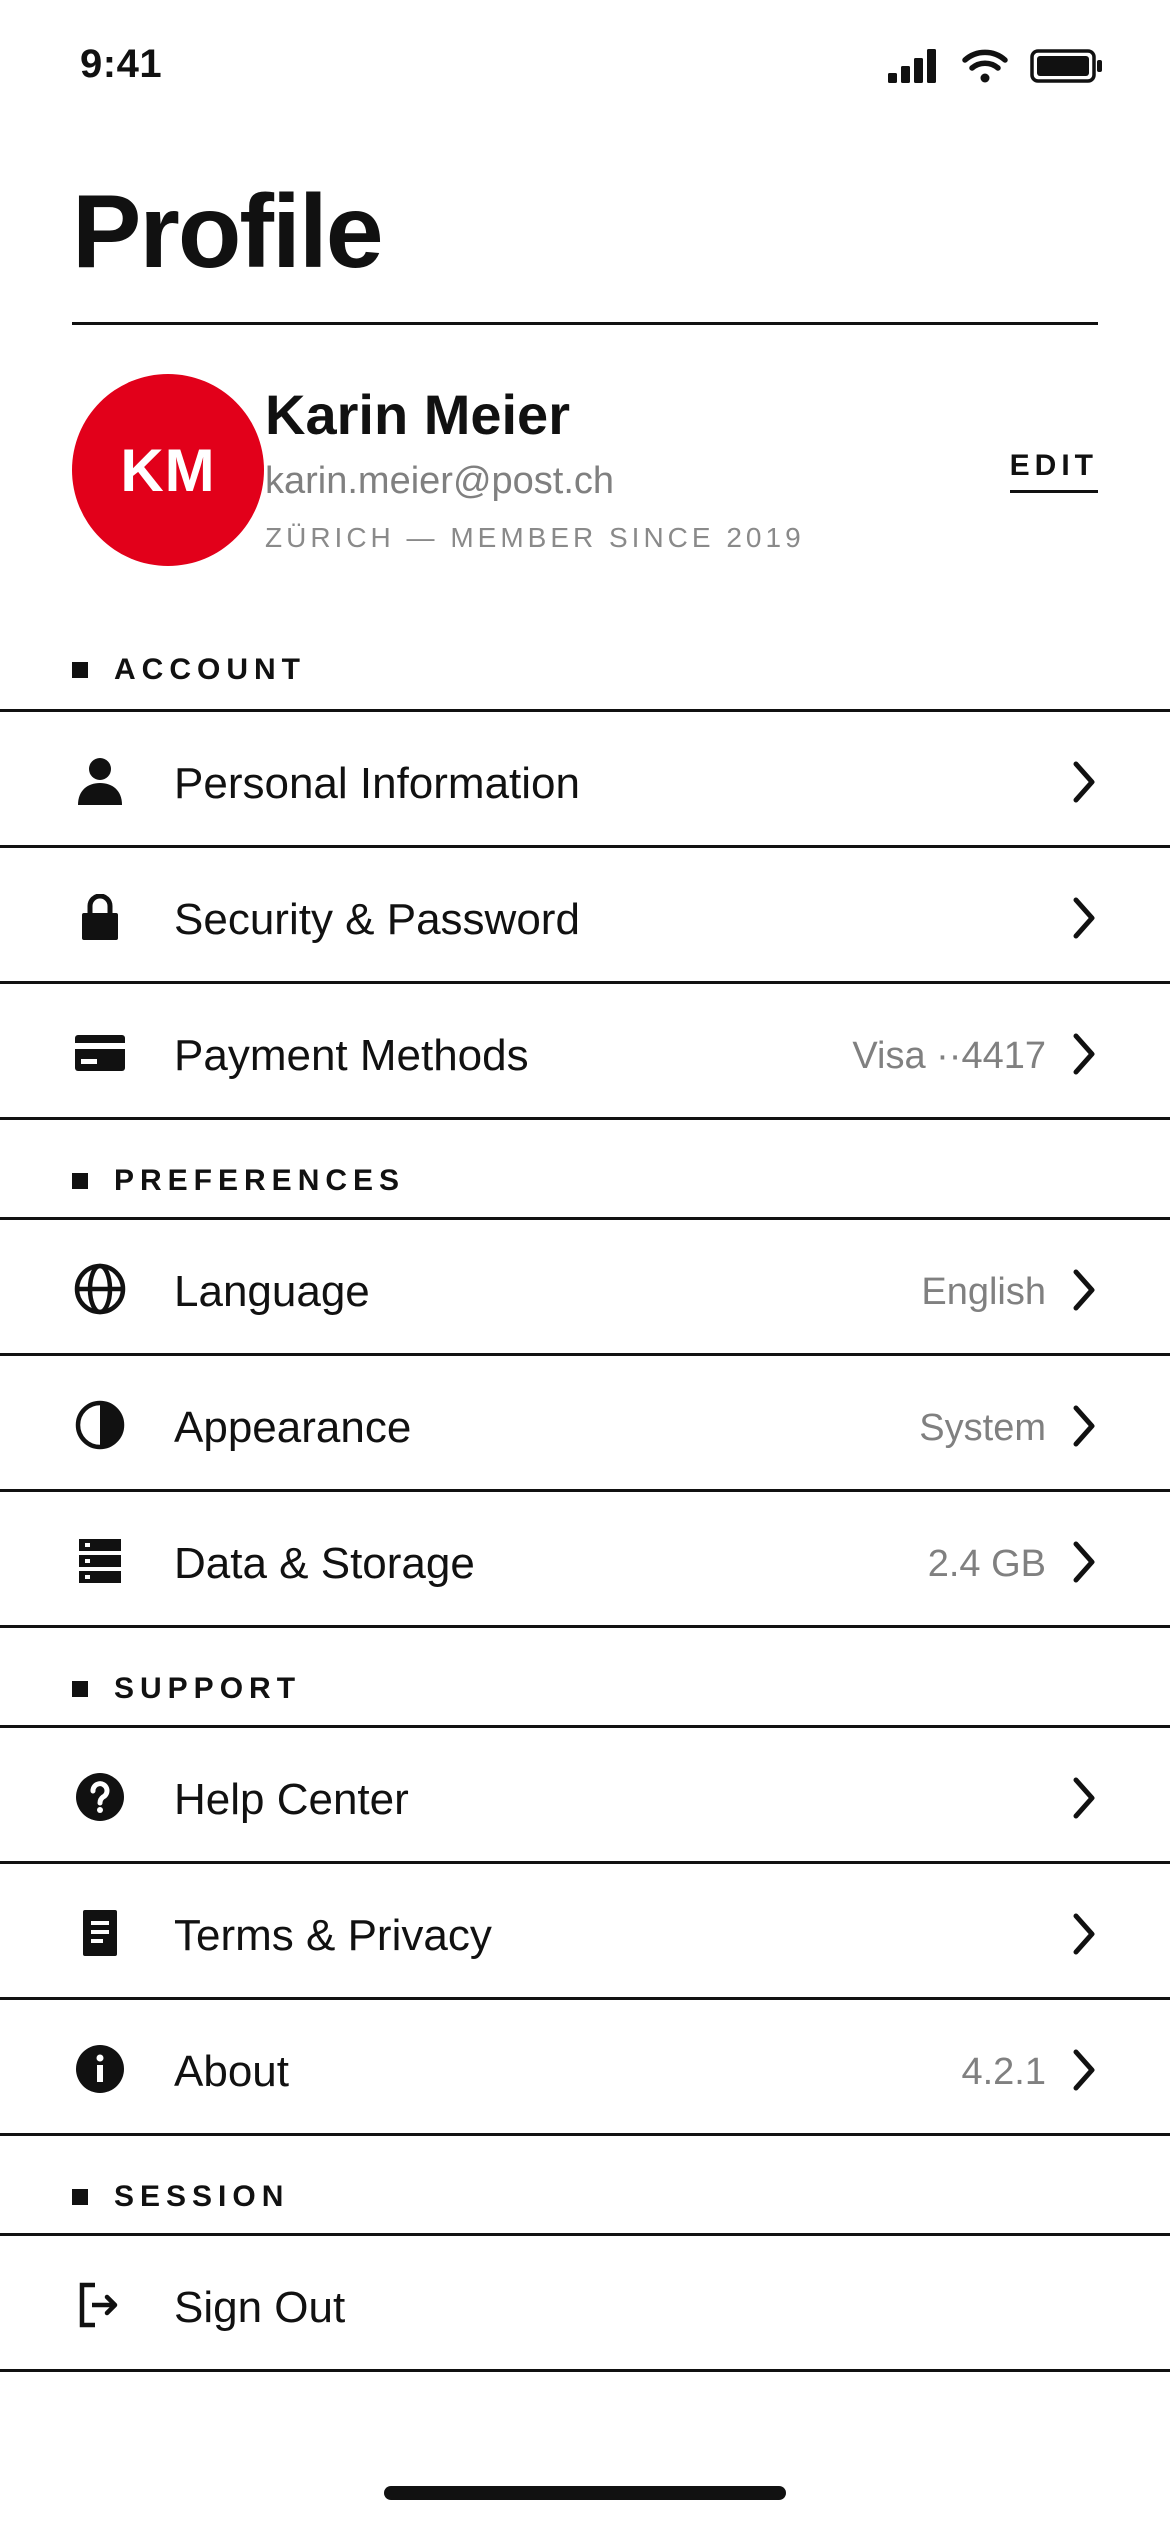 Image resolution: width=1170 pixels, height=2532 pixels. Describe the element at coordinates (260, 2307) in the screenshot. I see `menu-item-label: Sign Out` at that location.